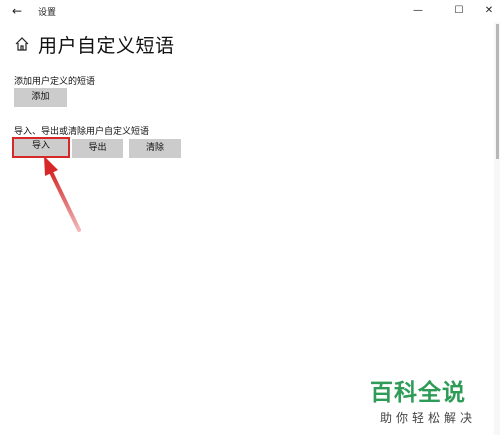 The height and width of the screenshot is (435, 500). I want to click on watermark-brand: 百科全说, so click(418, 393).